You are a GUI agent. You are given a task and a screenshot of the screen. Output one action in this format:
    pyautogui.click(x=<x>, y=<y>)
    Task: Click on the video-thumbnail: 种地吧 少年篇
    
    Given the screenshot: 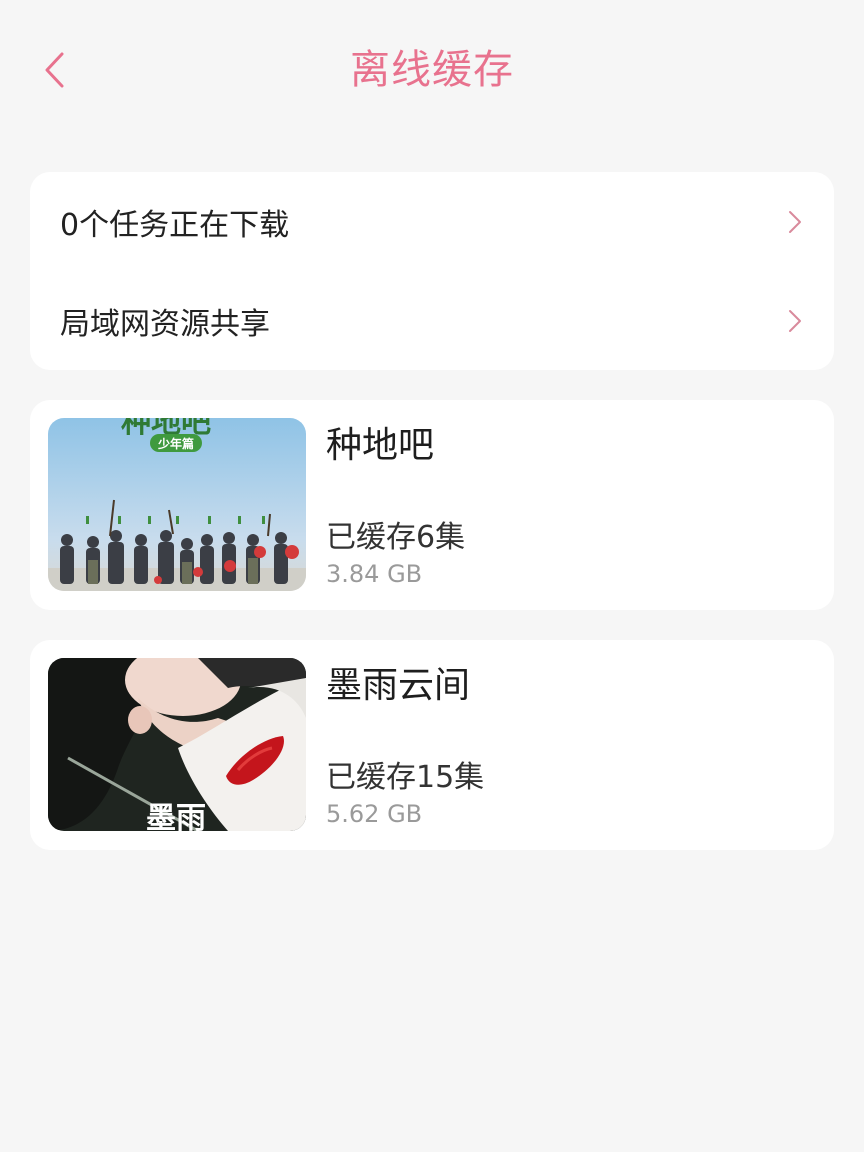 What is the action you would take?
    pyautogui.click(x=177, y=504)
    